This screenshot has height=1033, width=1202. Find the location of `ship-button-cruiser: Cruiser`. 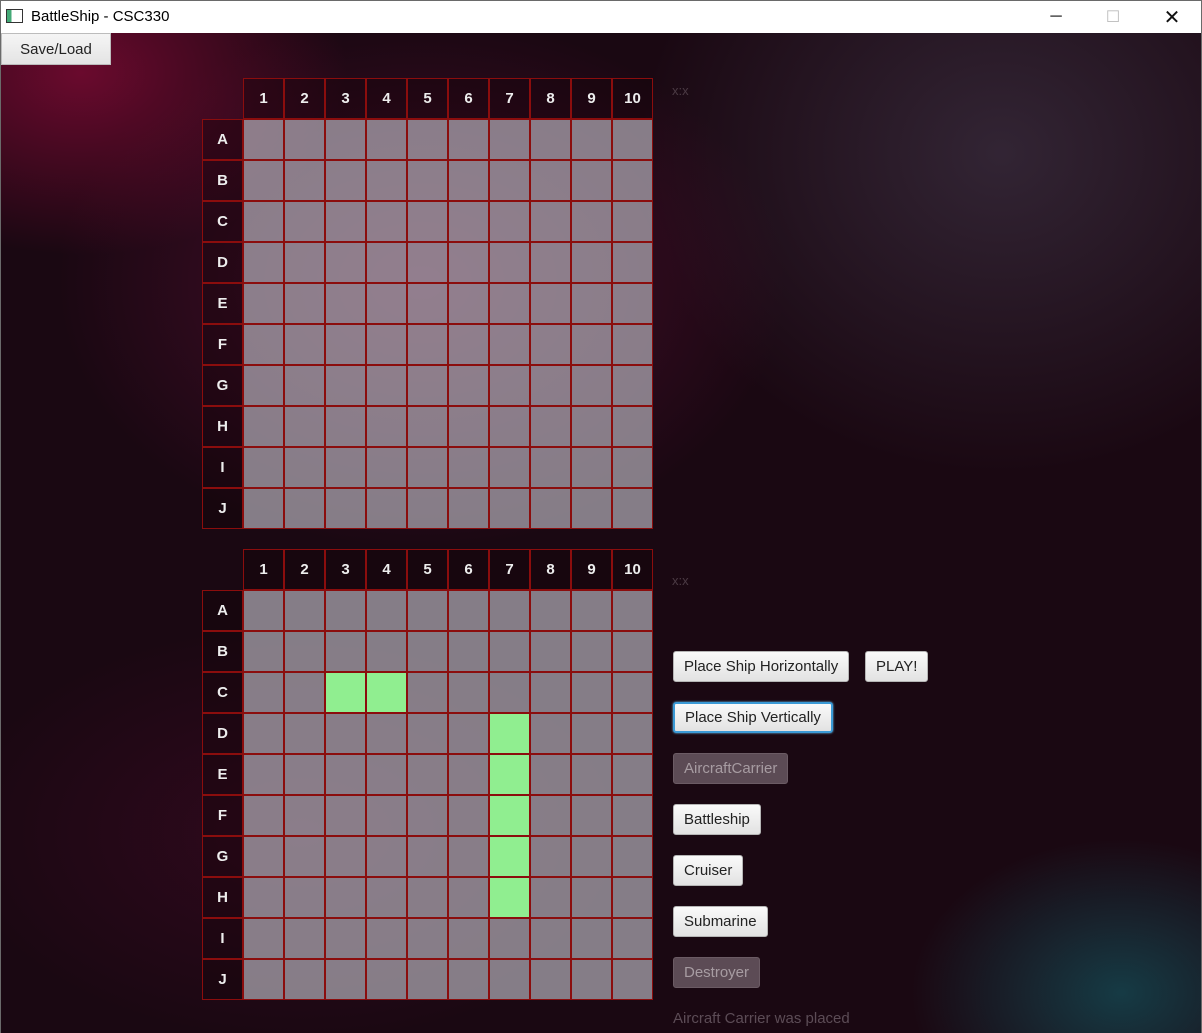

ship-button-cruiser: Cruiser is located at coordinates (708, 870).